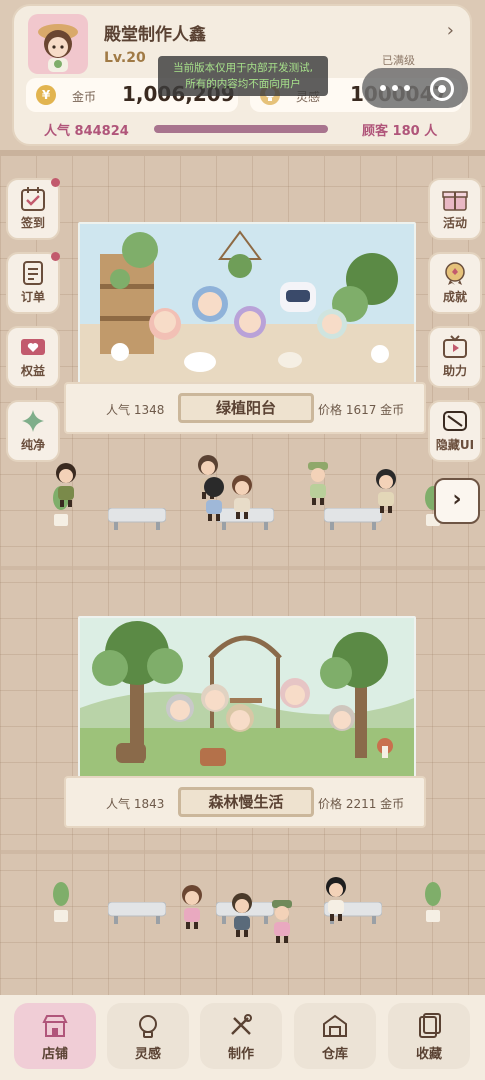 The image size is (485, 1080). I want to click on order-list-icon, so click(33, 273).